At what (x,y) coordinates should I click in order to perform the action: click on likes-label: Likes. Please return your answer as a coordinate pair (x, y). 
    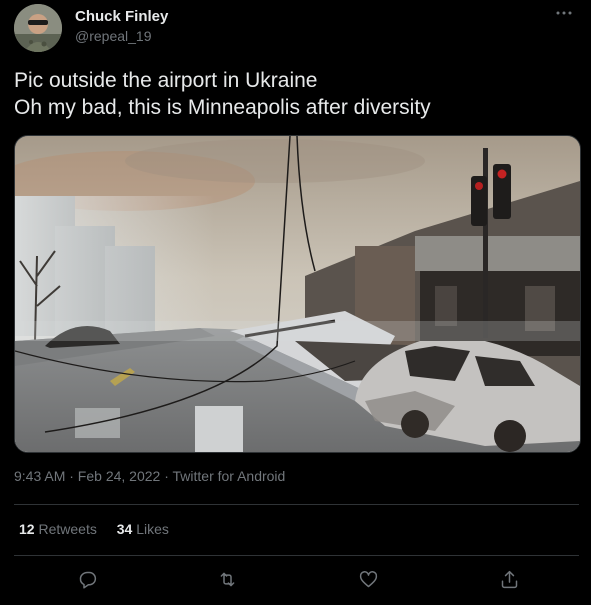
    Looking at the image, I should click on (152, 529).